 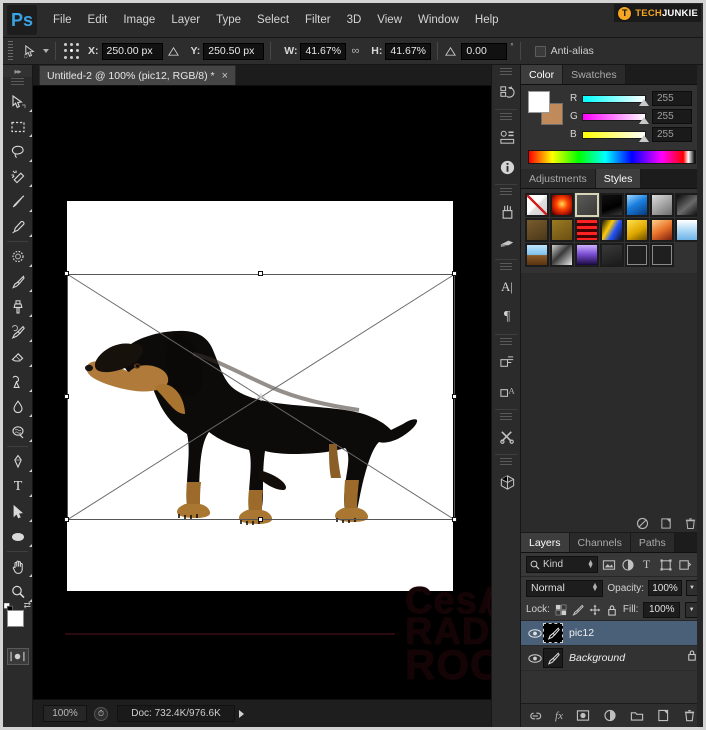 What do you see at coordinates (241, 713) in the screenshot?
I see `status-menu-arrow-icon` at bounding box center [241, 713].